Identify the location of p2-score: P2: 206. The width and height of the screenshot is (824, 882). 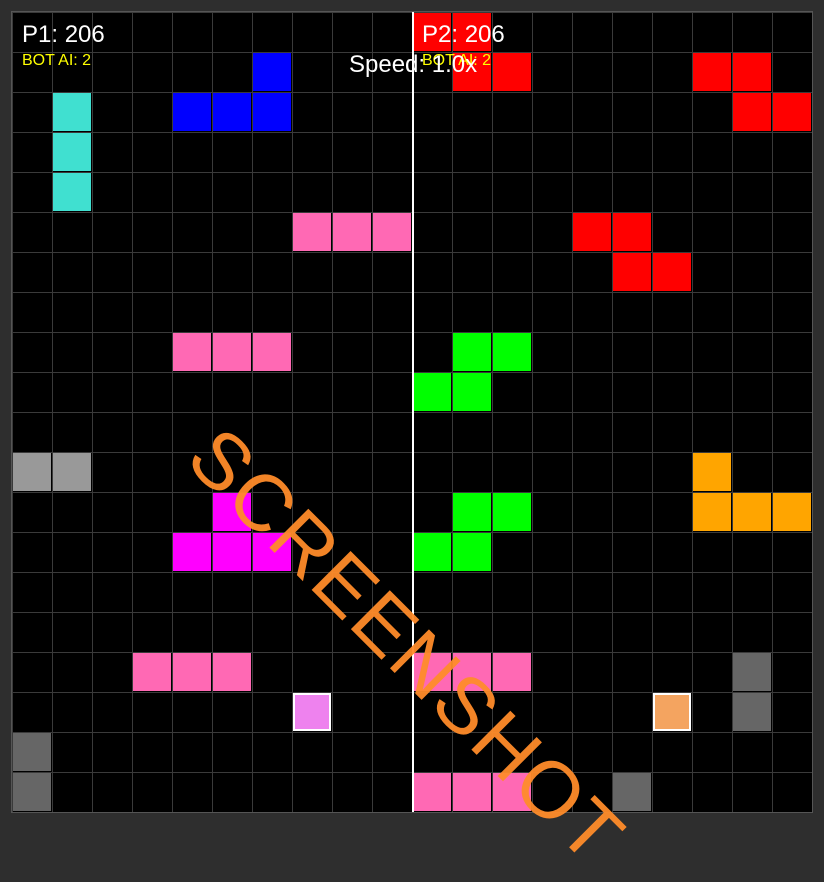
(463, 34).